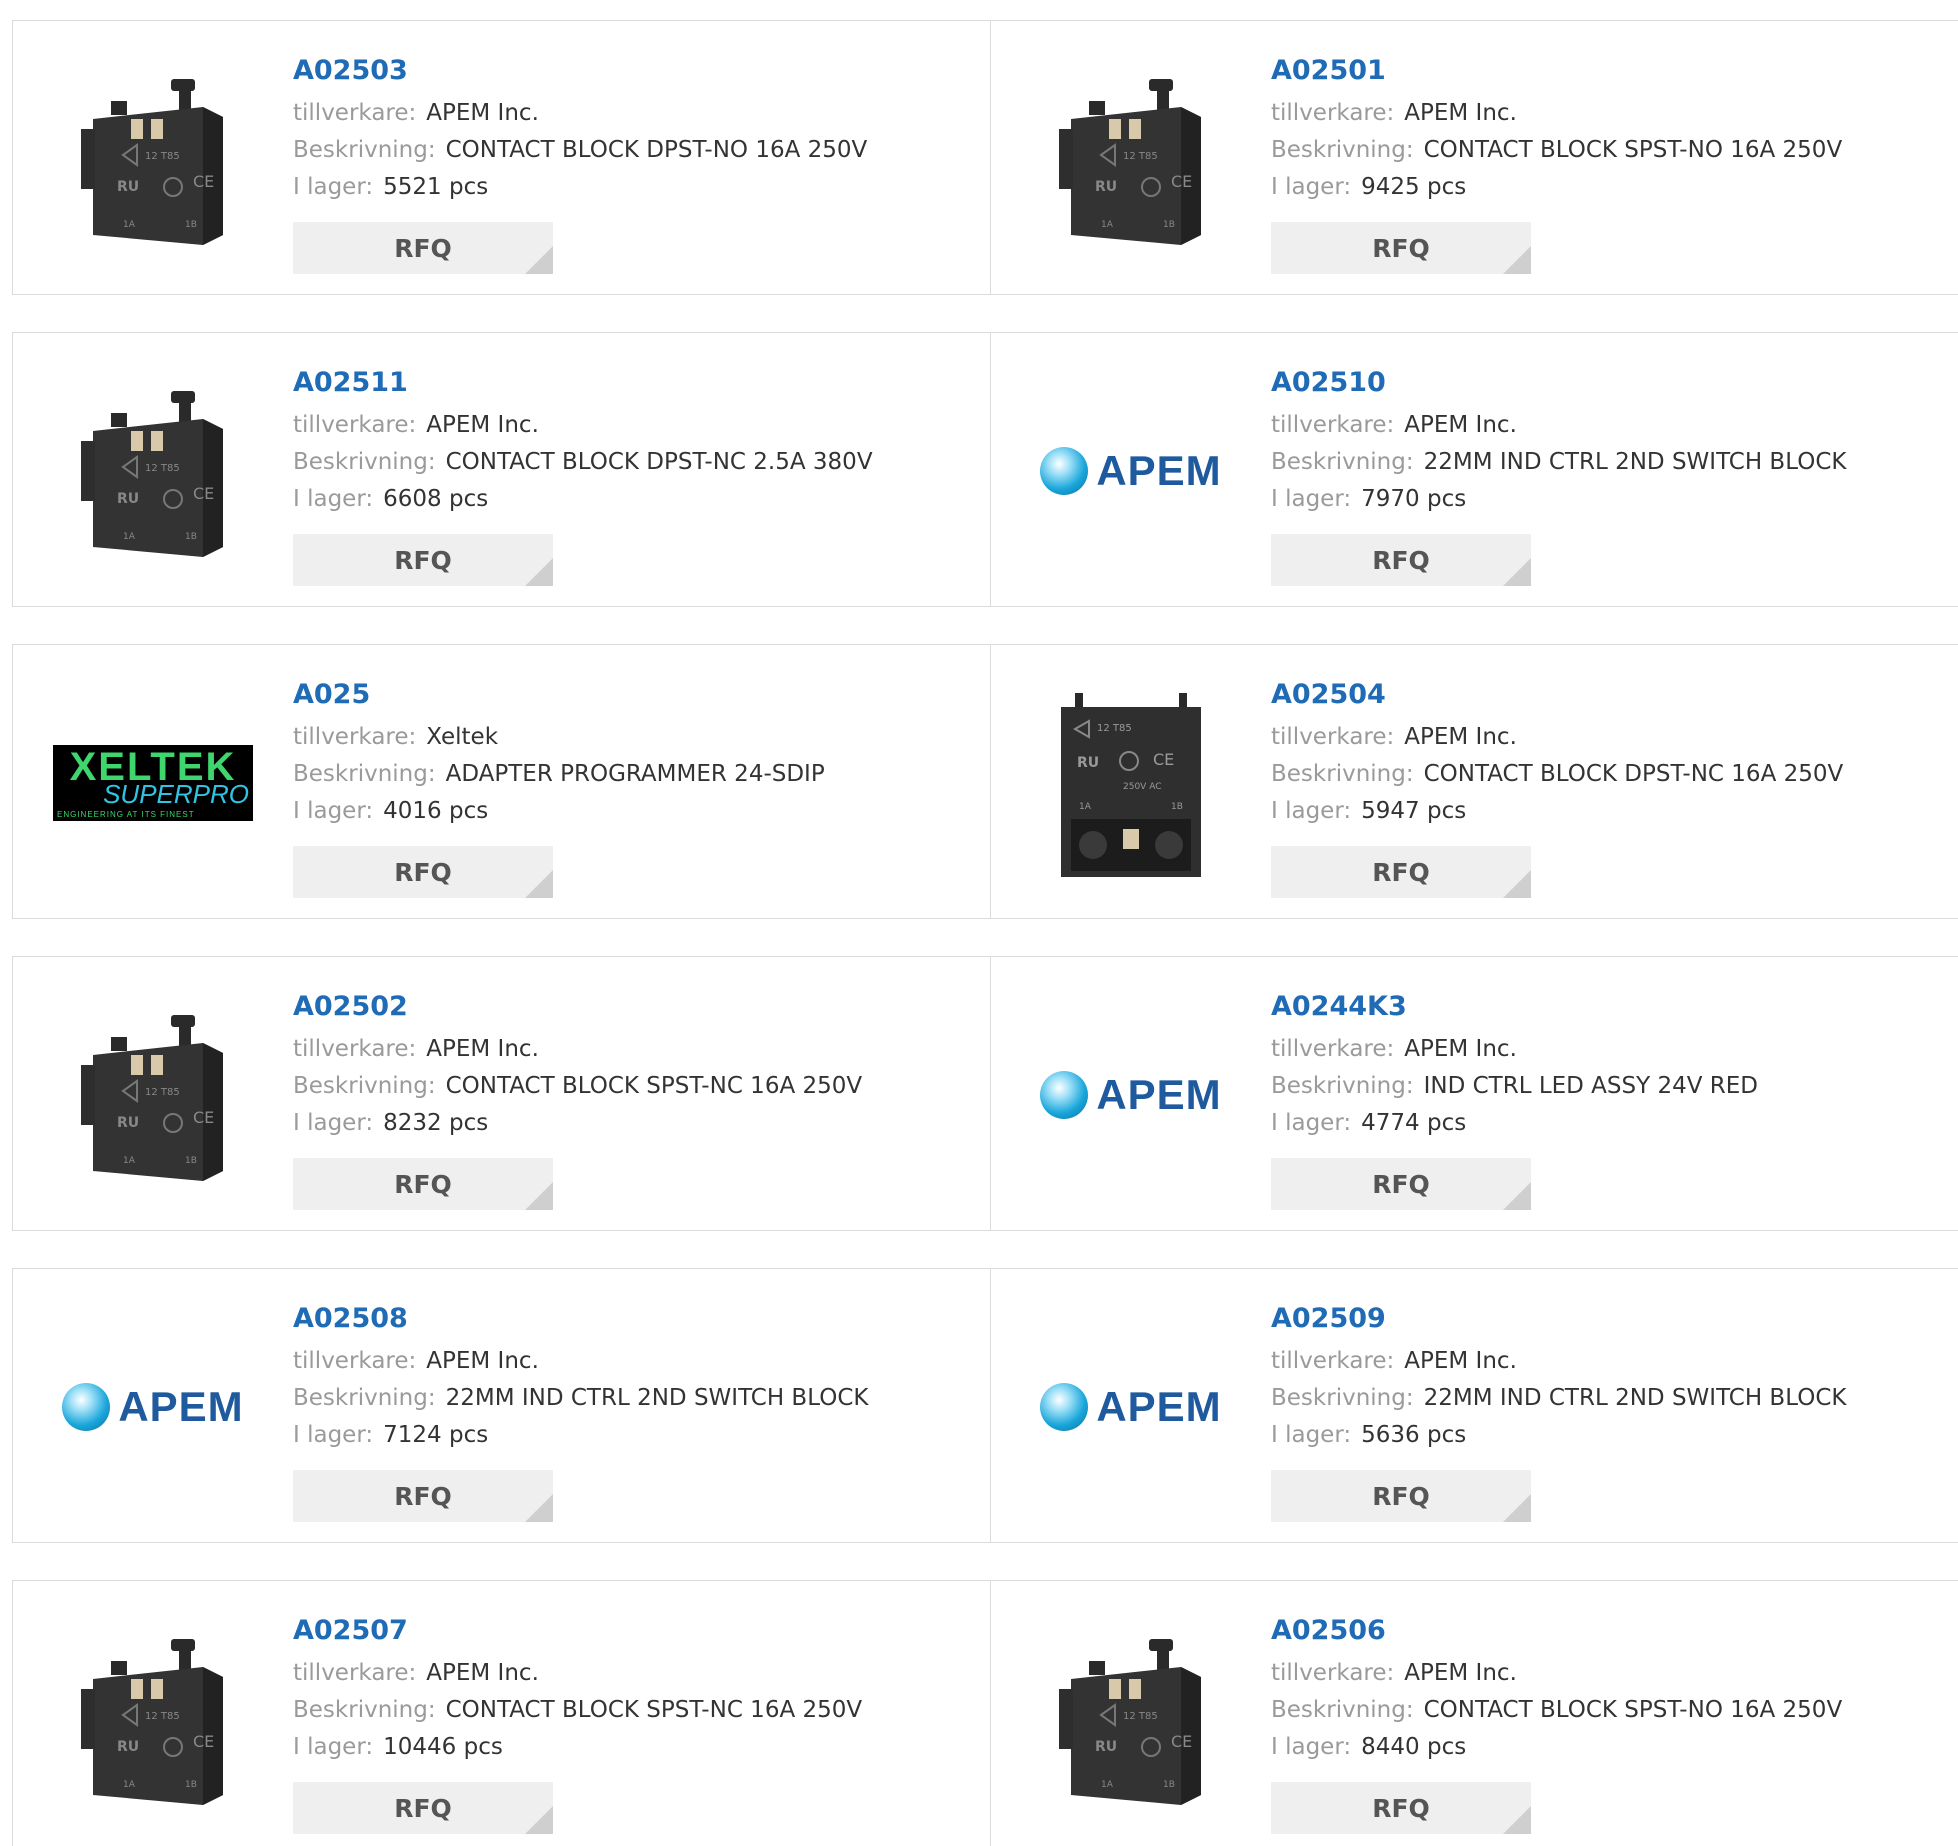 The image size is (1958, 1846). What do you see at coordinates (559, 695) in the screenshot?
I see `part-number-link: A025` at bounding box center [559, 695].